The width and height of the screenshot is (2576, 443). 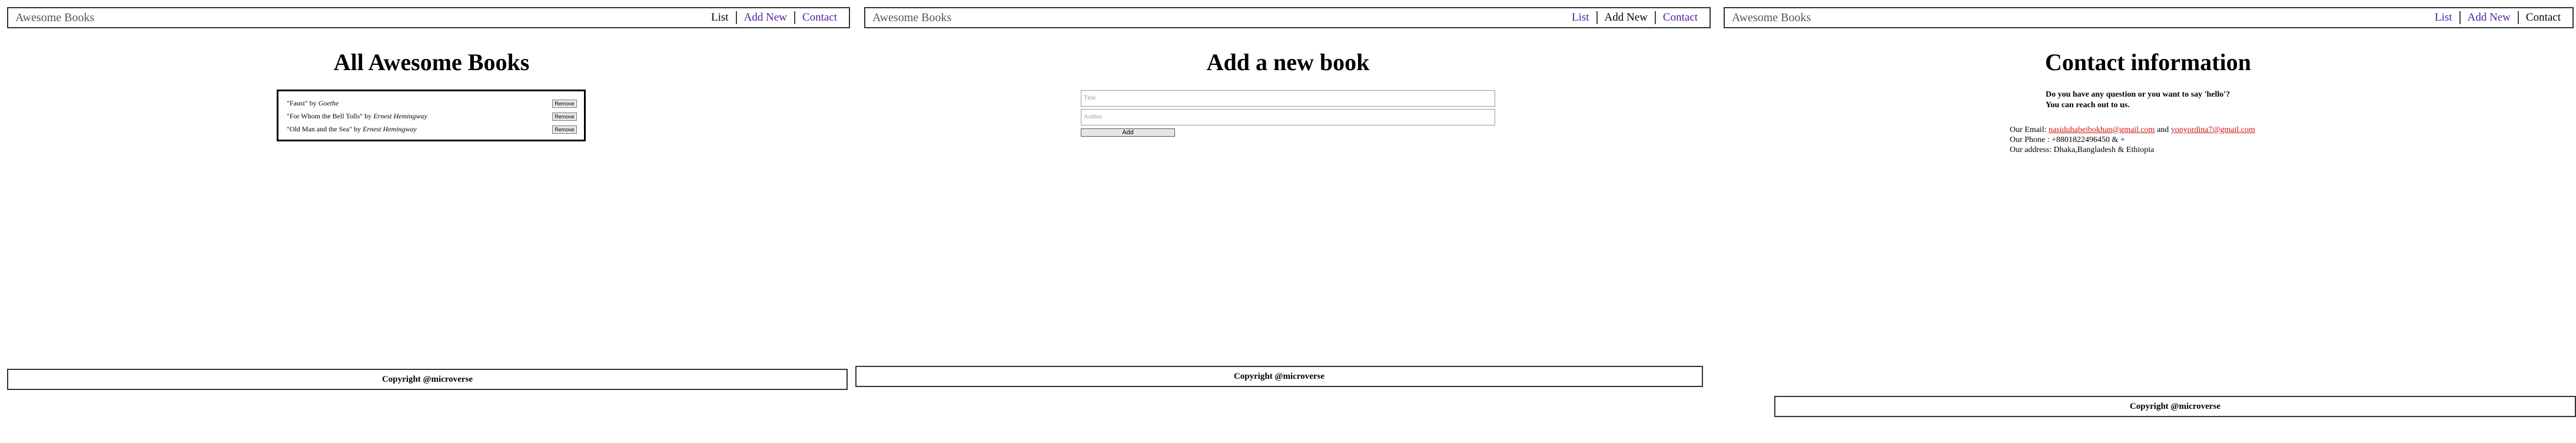 What do you see at coordinates (1128, 132) in the screenshot?
I see `add-button: Add` at bounding box center [1128, 132].